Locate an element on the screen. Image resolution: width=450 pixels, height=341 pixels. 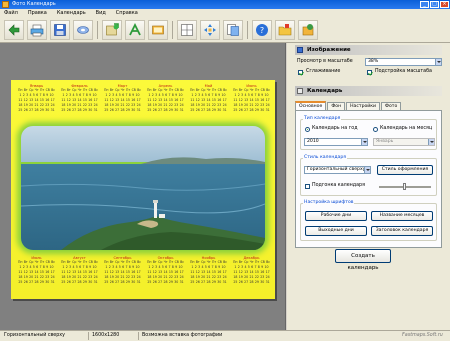
open-folder-icon is located at coordinates (285, 29).